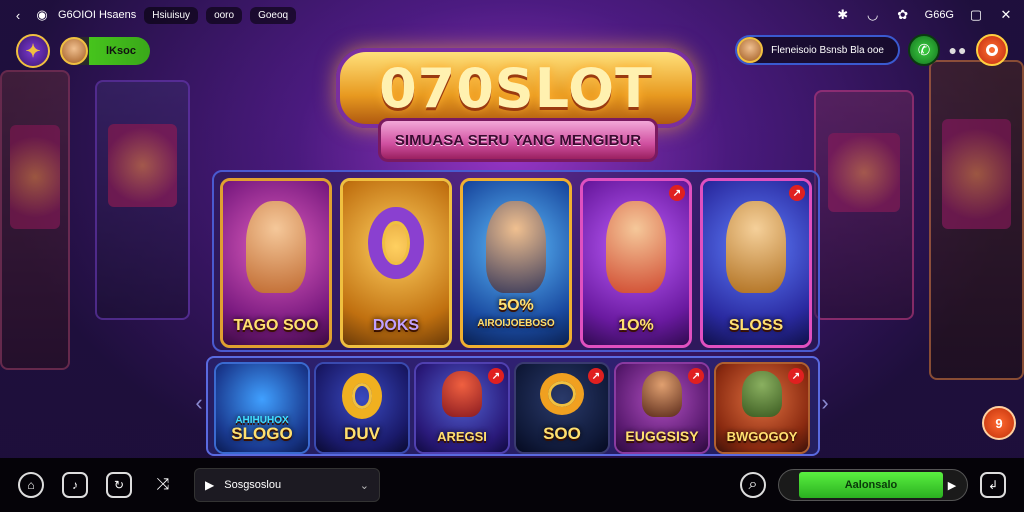 The width and height of the screenshot is (1024, 512). I want to click on game-card: ↗ 1O%, so click(636, 263).